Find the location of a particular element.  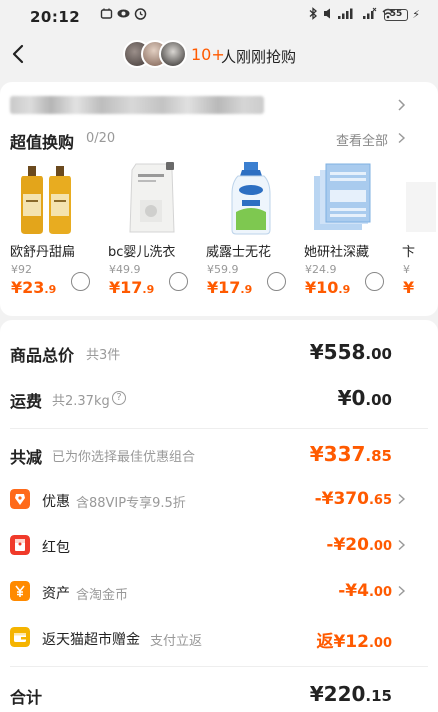

product-original-price: ¥49.9 is located at coordinates (125, 269).